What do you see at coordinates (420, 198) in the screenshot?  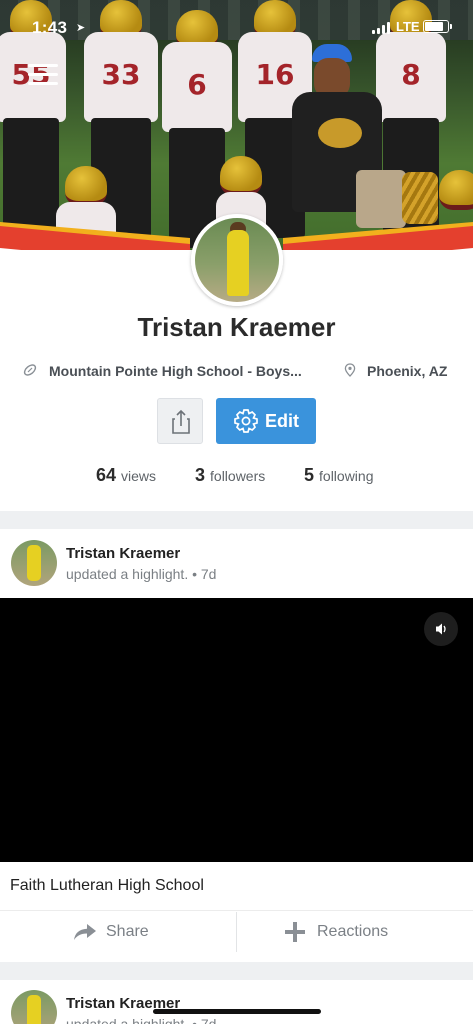 I see `cover-pompom` at bounding box center [420, 198].